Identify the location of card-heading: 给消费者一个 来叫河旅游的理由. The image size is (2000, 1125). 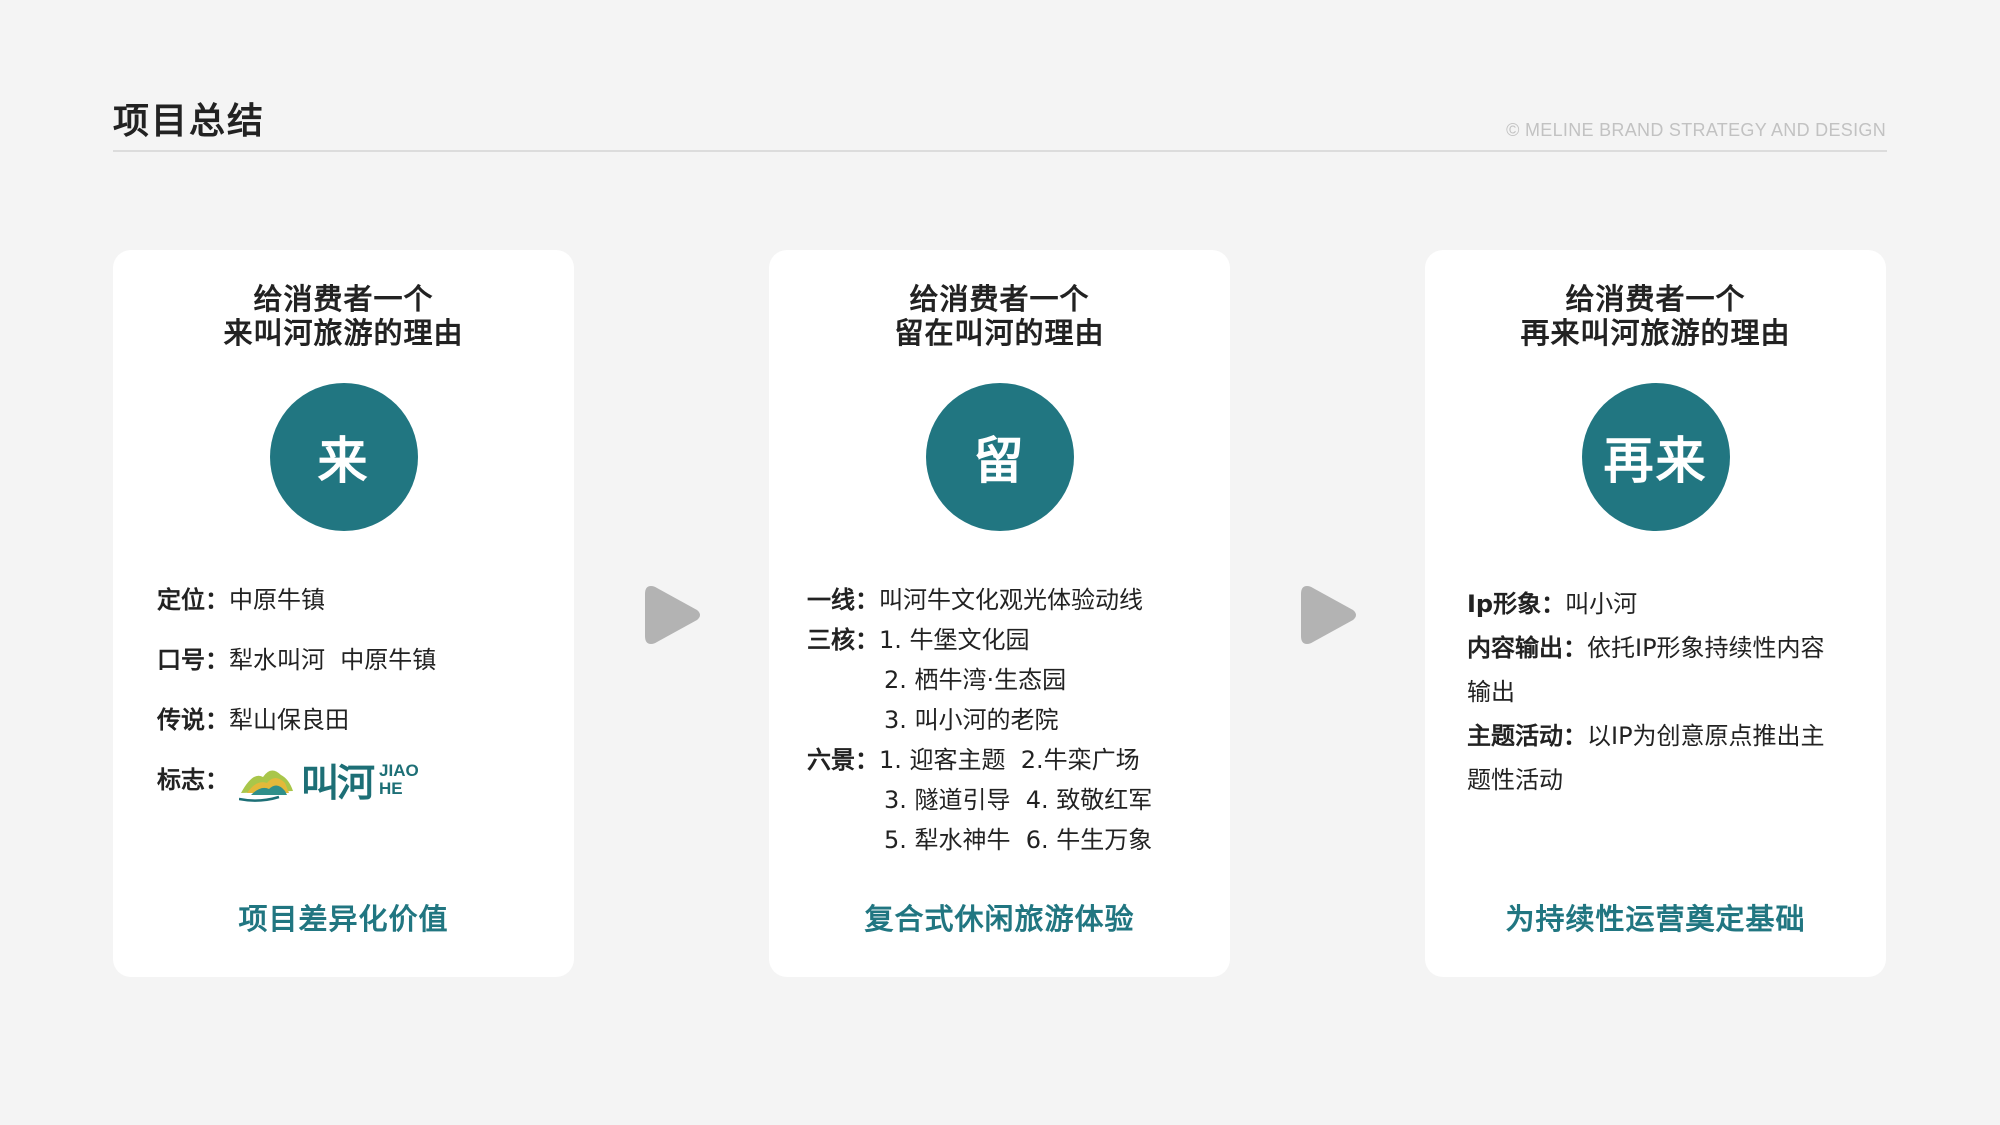
(343, 316).